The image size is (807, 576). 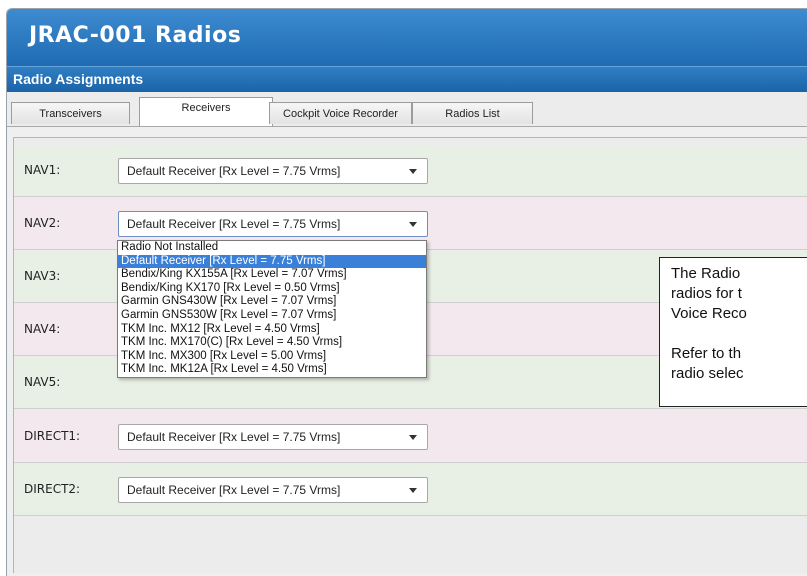 I want to click on row-label: DIRECT1:, so click(x=52, y=436).